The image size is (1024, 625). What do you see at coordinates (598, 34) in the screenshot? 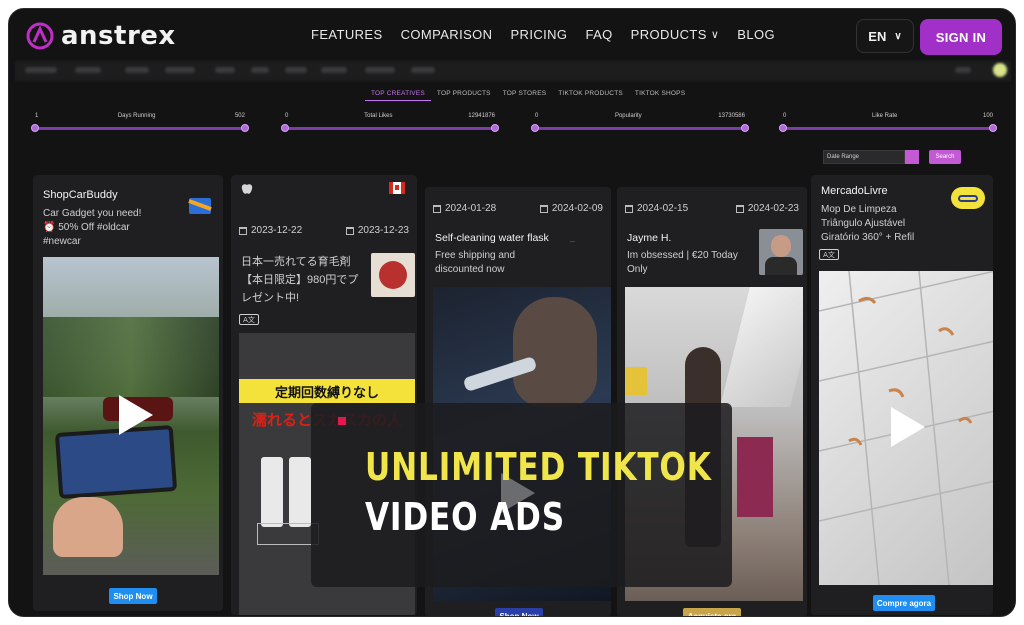
I see `nav-link-faq: FAQ` at bounding box center [598, 34].